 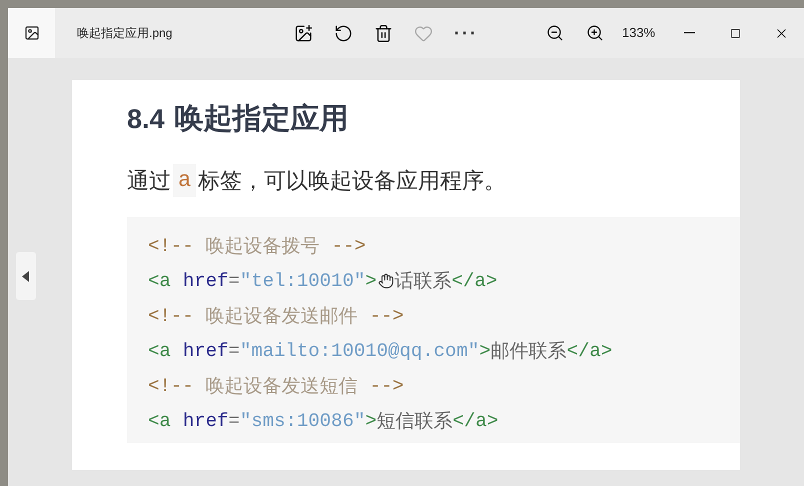 I want to click on rotate-icon, so click(x=343, y=33).